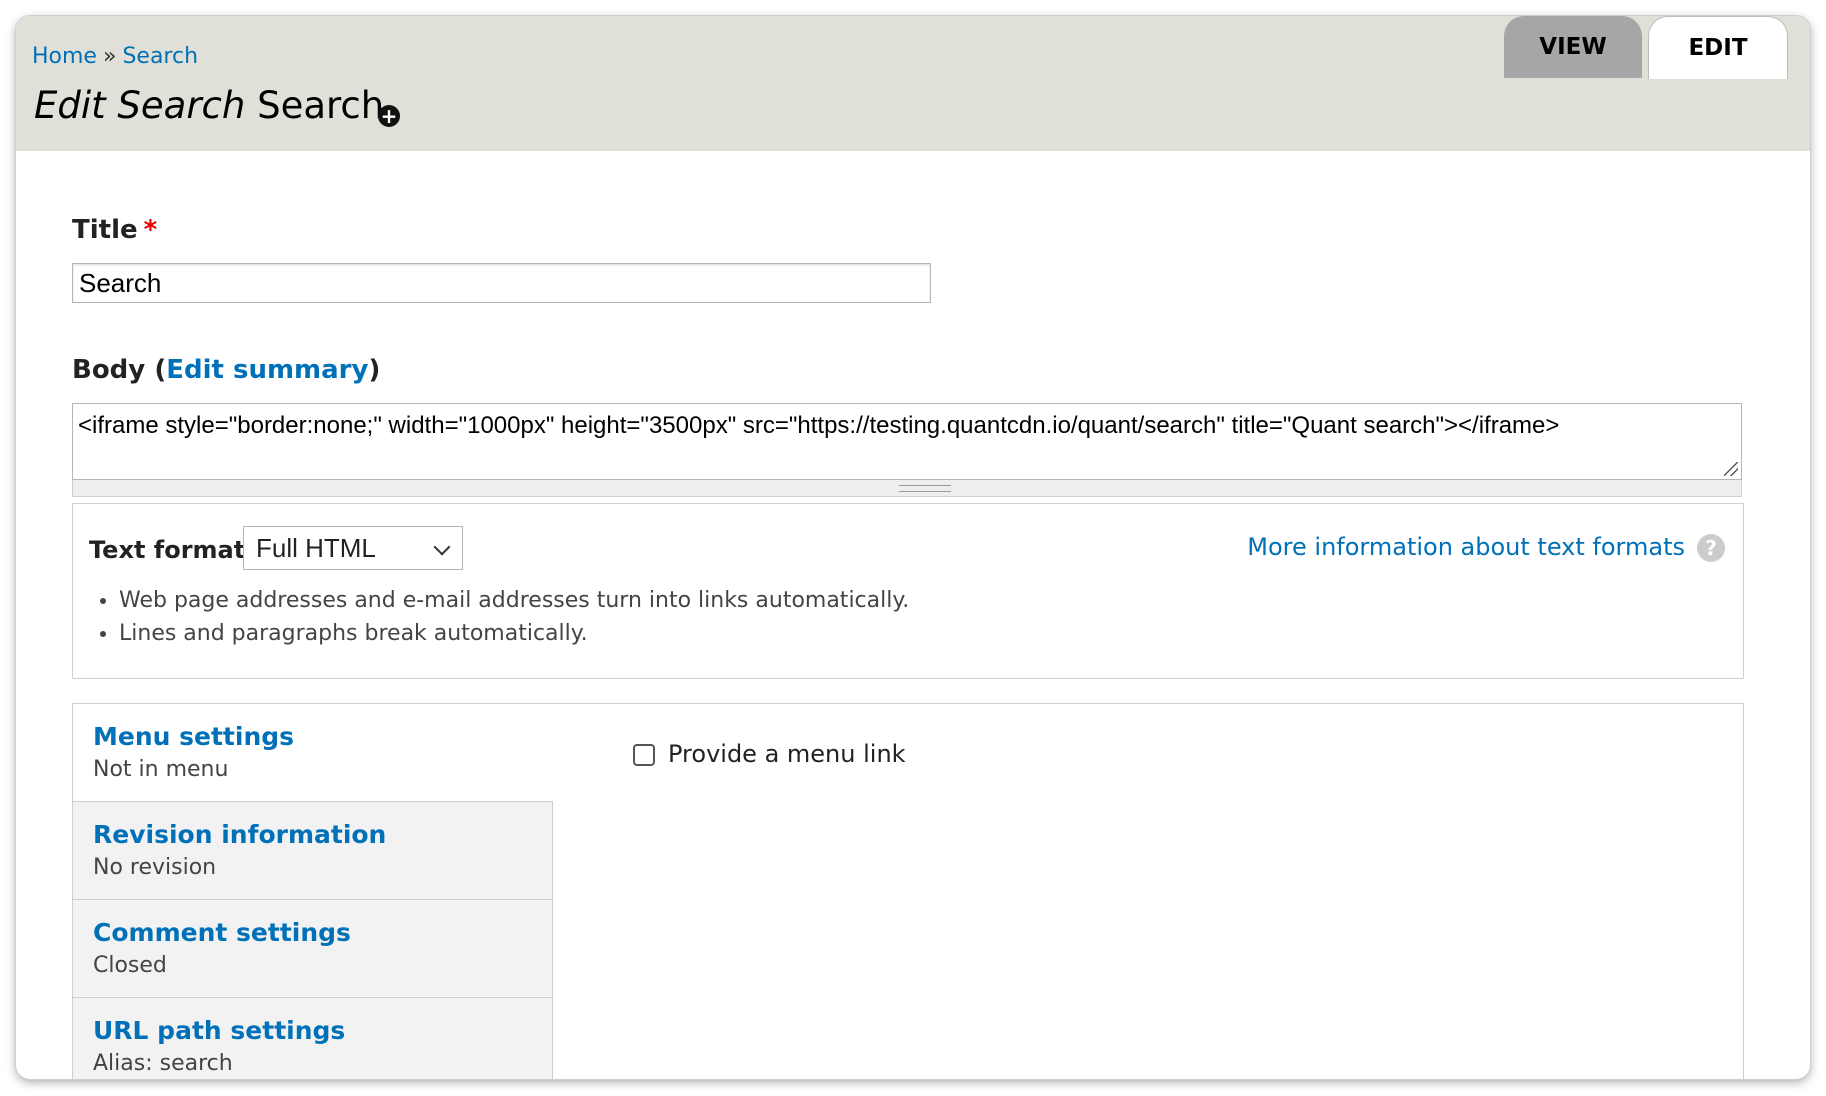 The width and height of the screenshot is (1826, 1096). I want to click on title-input, so click(501, 283).